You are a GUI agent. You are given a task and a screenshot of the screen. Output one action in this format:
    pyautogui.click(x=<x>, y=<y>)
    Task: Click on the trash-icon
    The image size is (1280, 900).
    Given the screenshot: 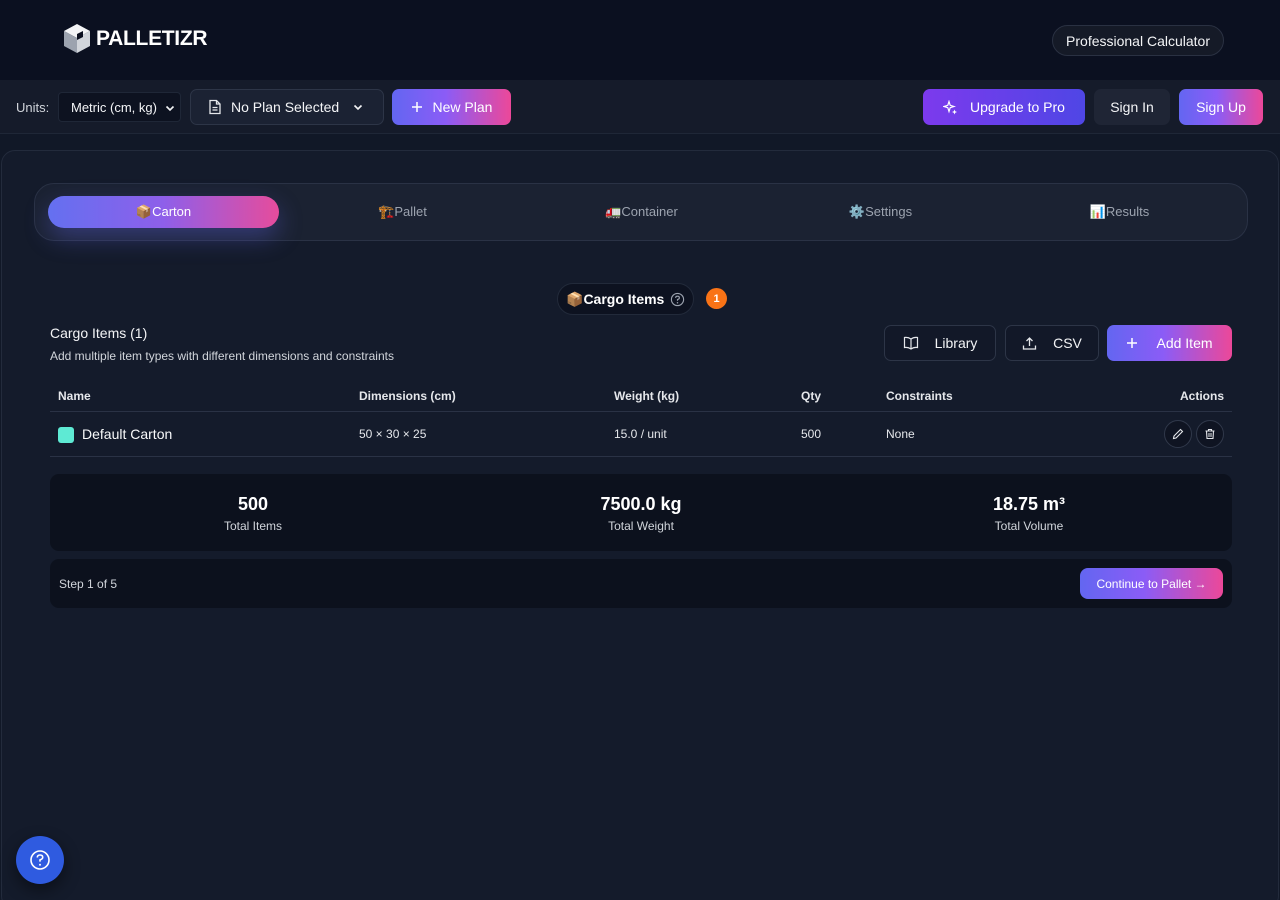 What is the action you would take?
    pyautogui.click(x=1210, y=434)
    